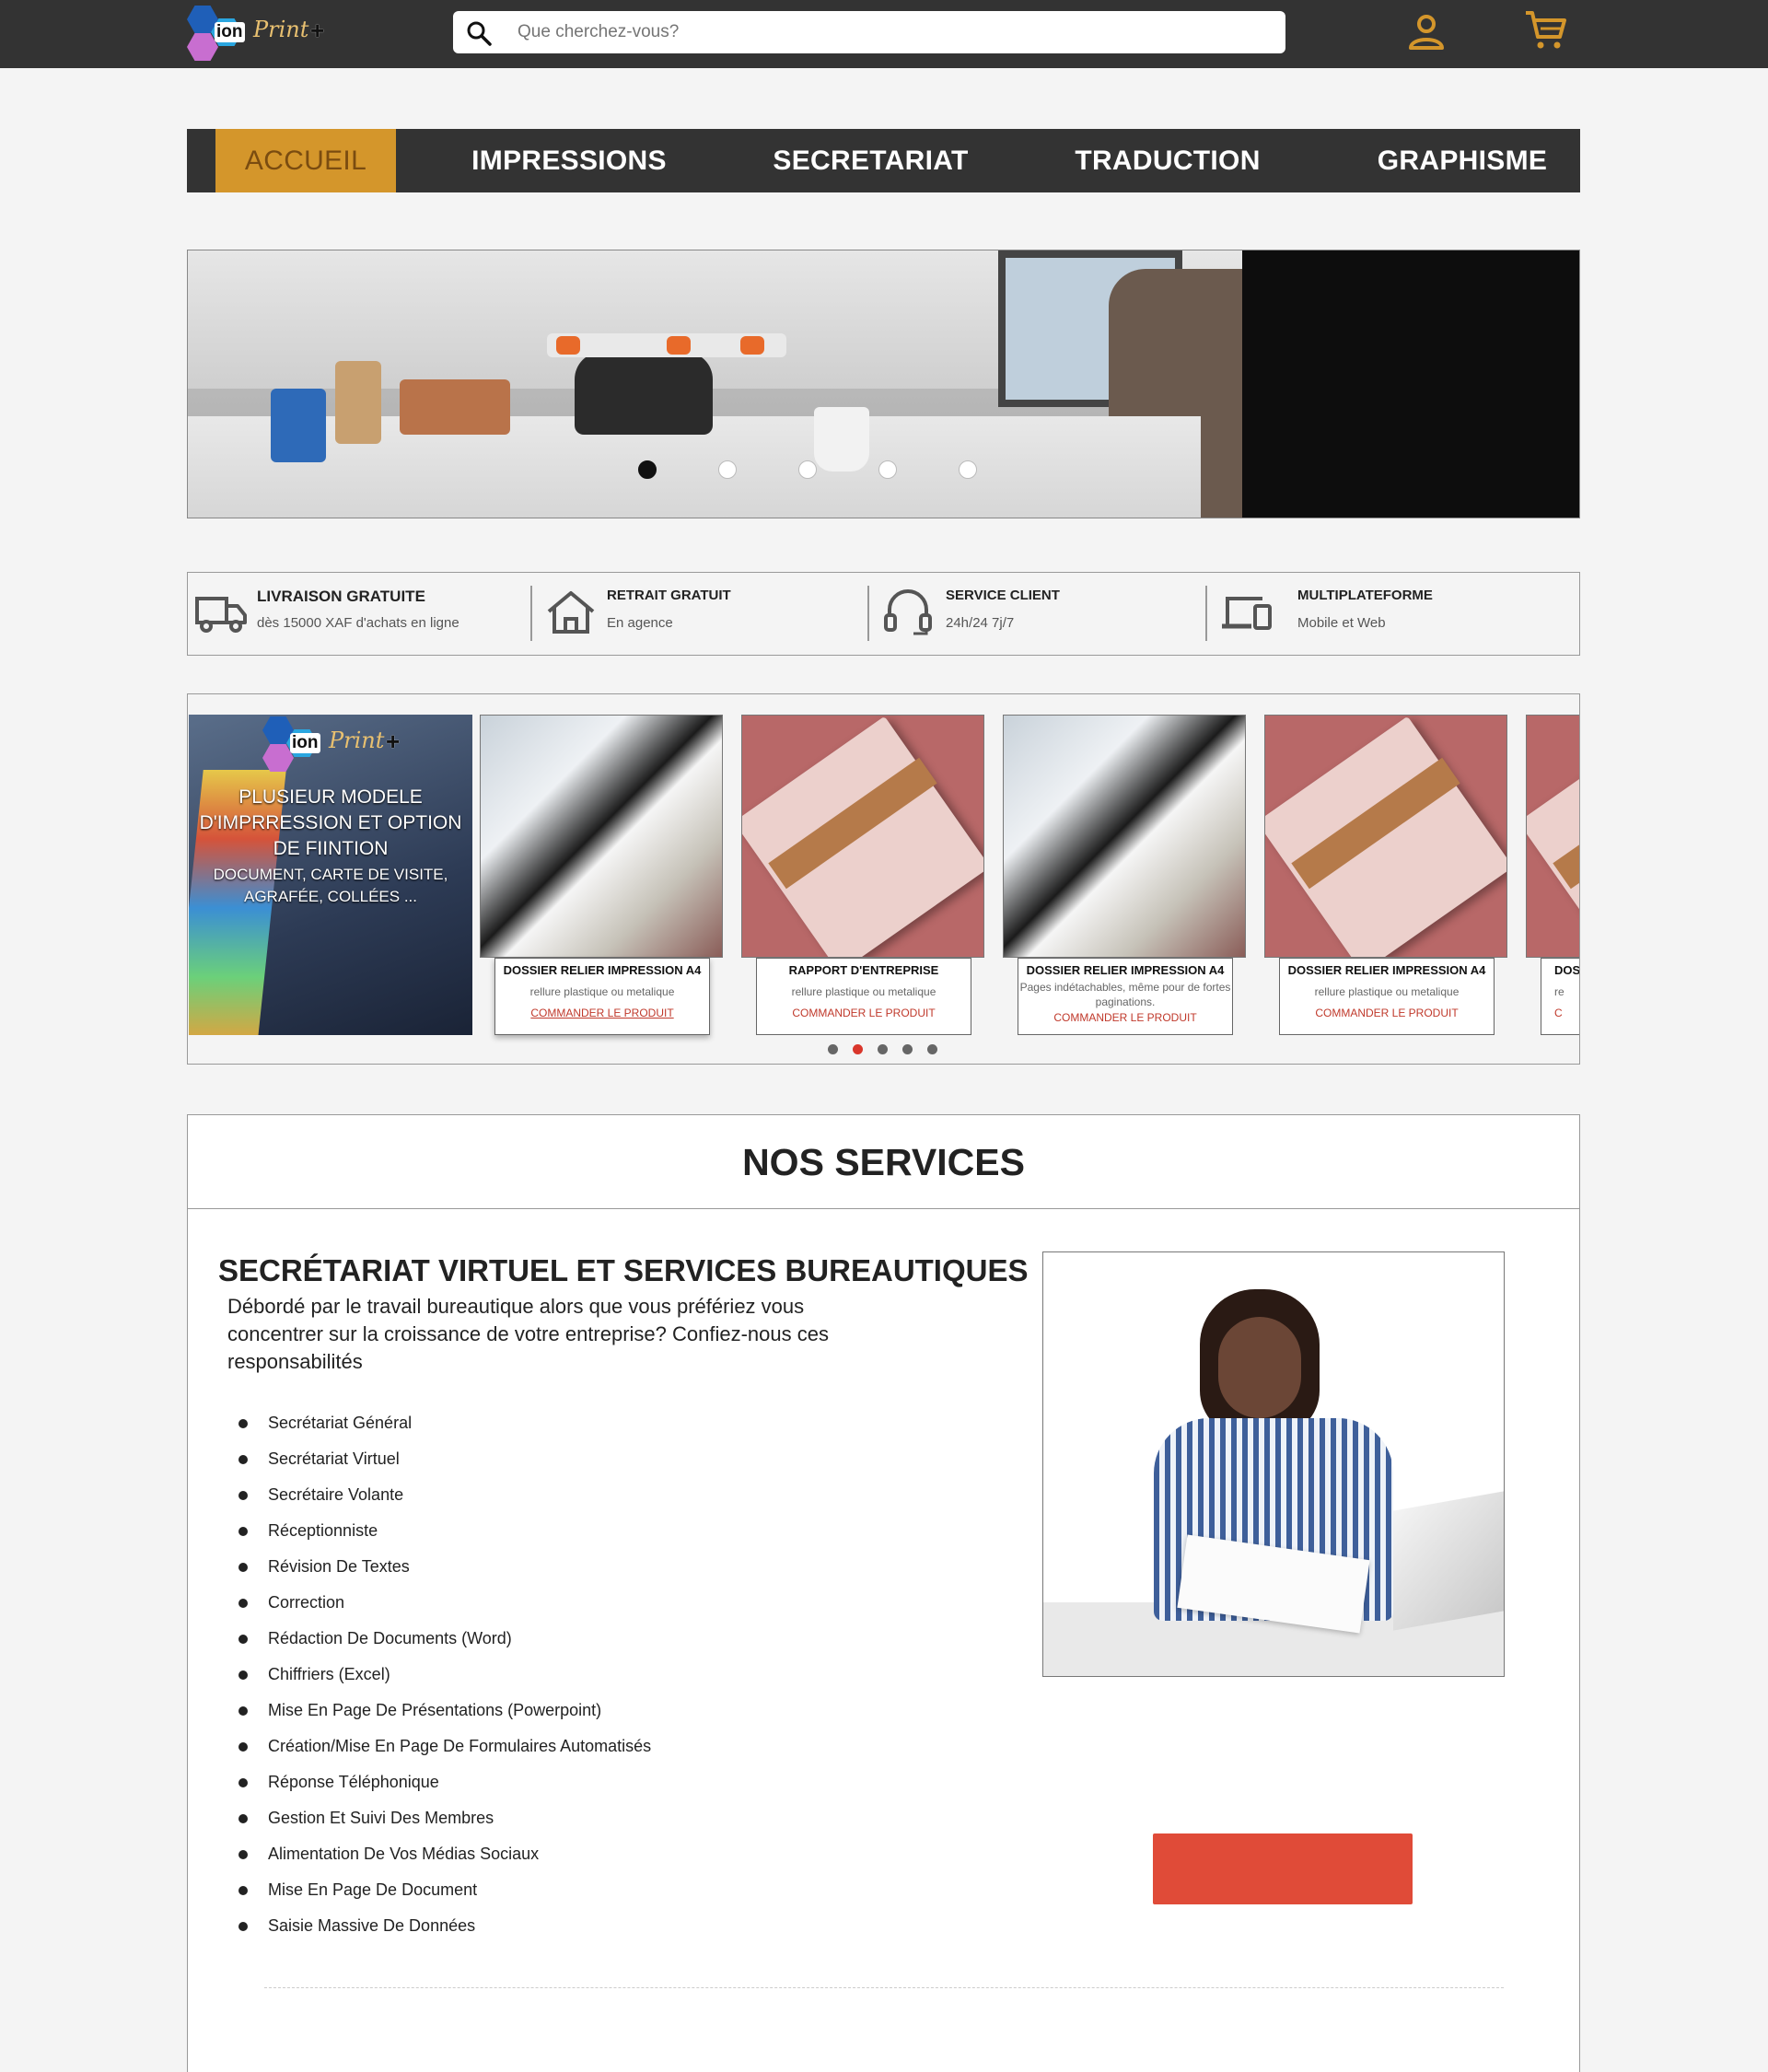  I want to click on list-item: Gestion Et Suivi Des Membres, so click(444, 1818).